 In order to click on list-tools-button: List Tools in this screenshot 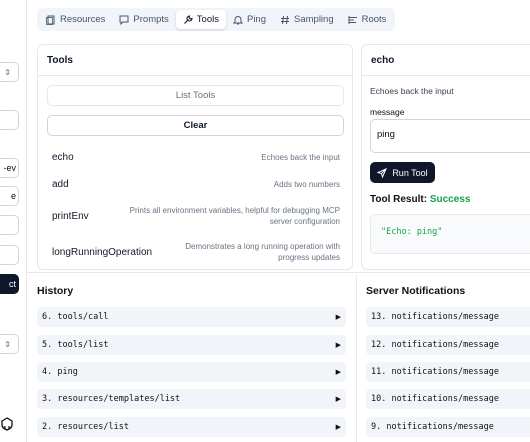, I will do `click(195, 95)`.